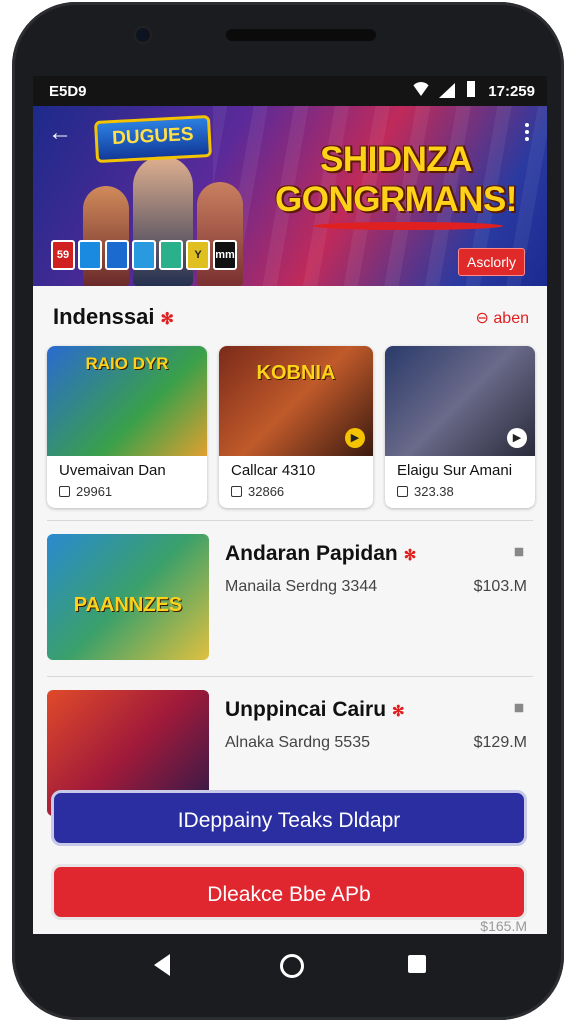 This screenshot has width=576, height=1024. I want to click on thumbnail-title: KOBNIA, so click(296, 373).